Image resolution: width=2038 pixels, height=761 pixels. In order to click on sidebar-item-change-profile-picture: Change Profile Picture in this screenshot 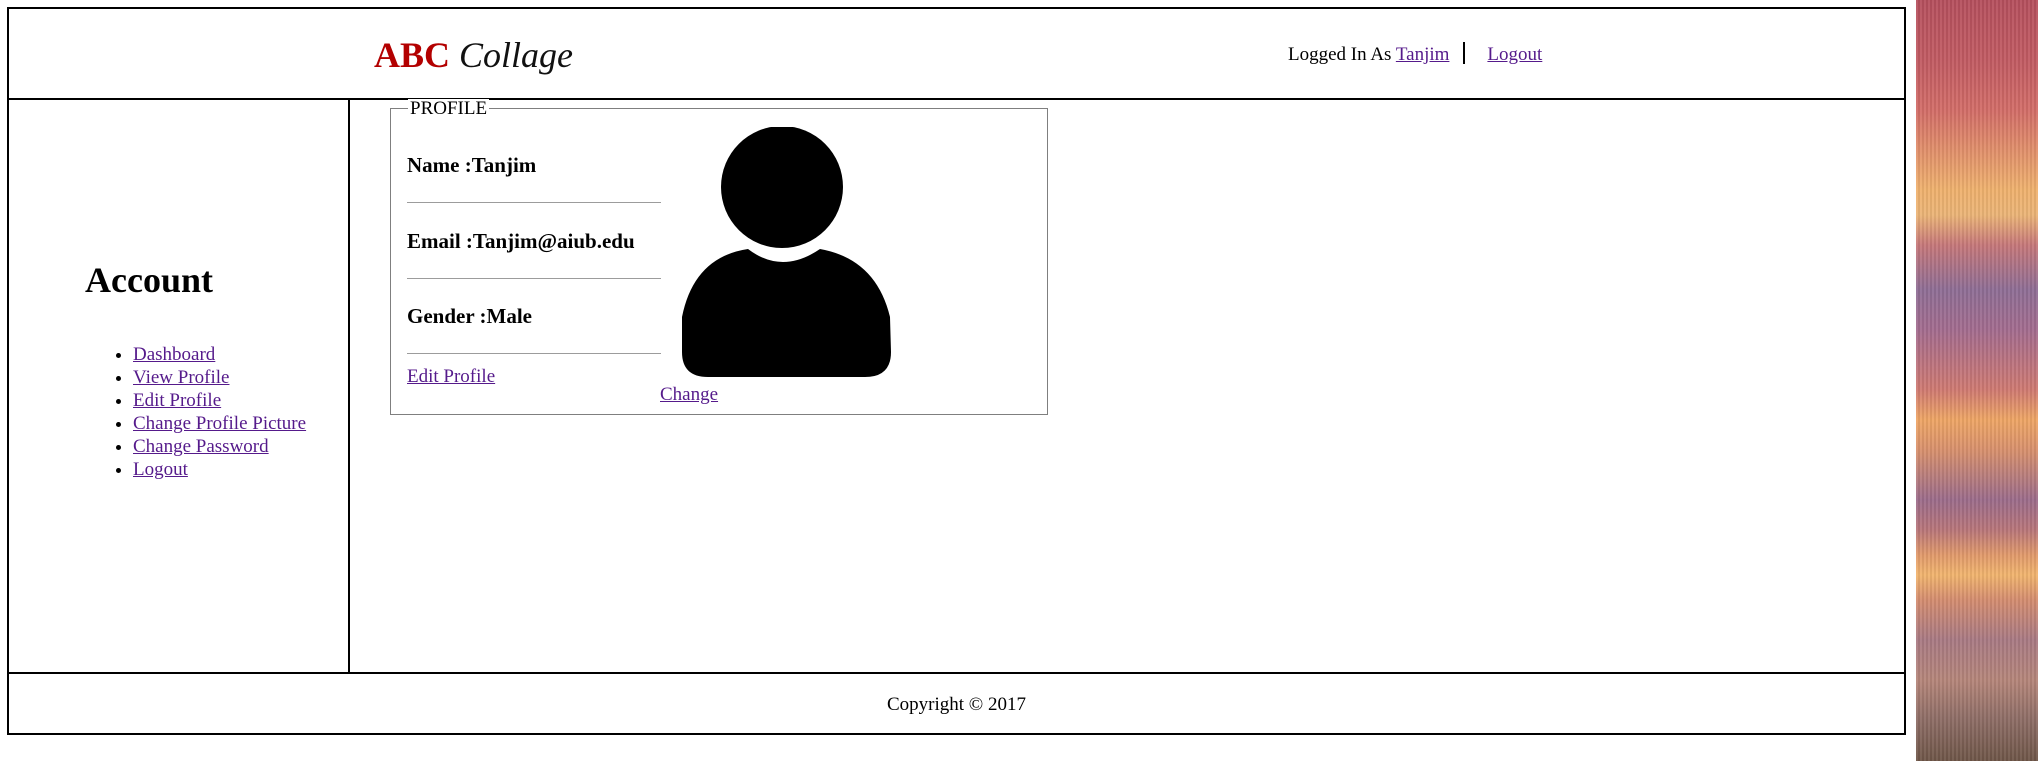, I will do `click(223, 423)`.